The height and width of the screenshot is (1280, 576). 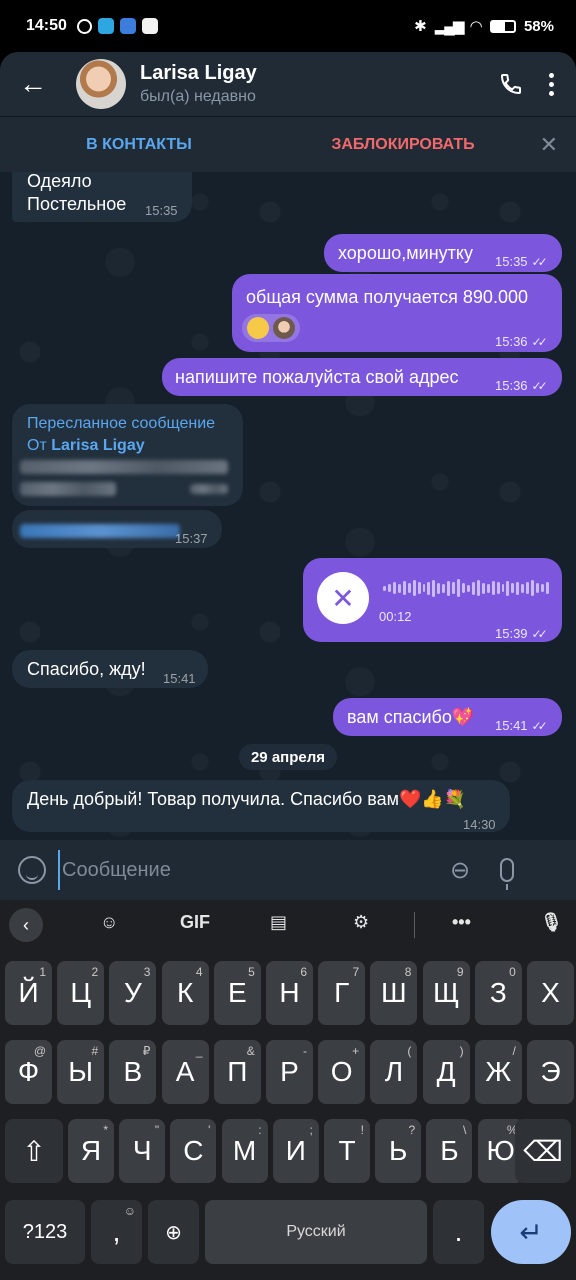 I want to click on key: Е5, so click(x=237, y=993).